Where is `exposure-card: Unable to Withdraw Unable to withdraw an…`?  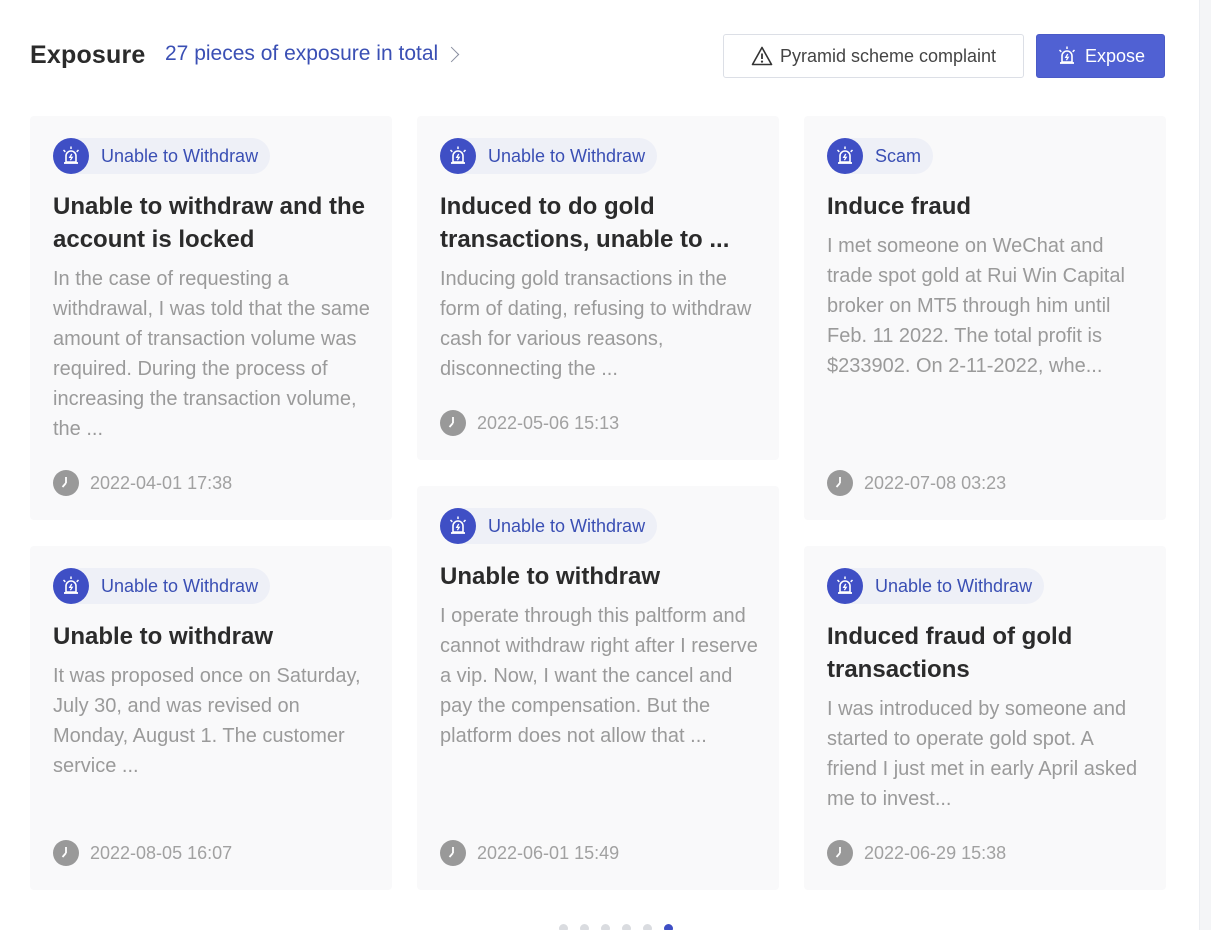 exposure-card: Unable to Withdraw Unable to withdraw an… is located at coordinates (211, 318).